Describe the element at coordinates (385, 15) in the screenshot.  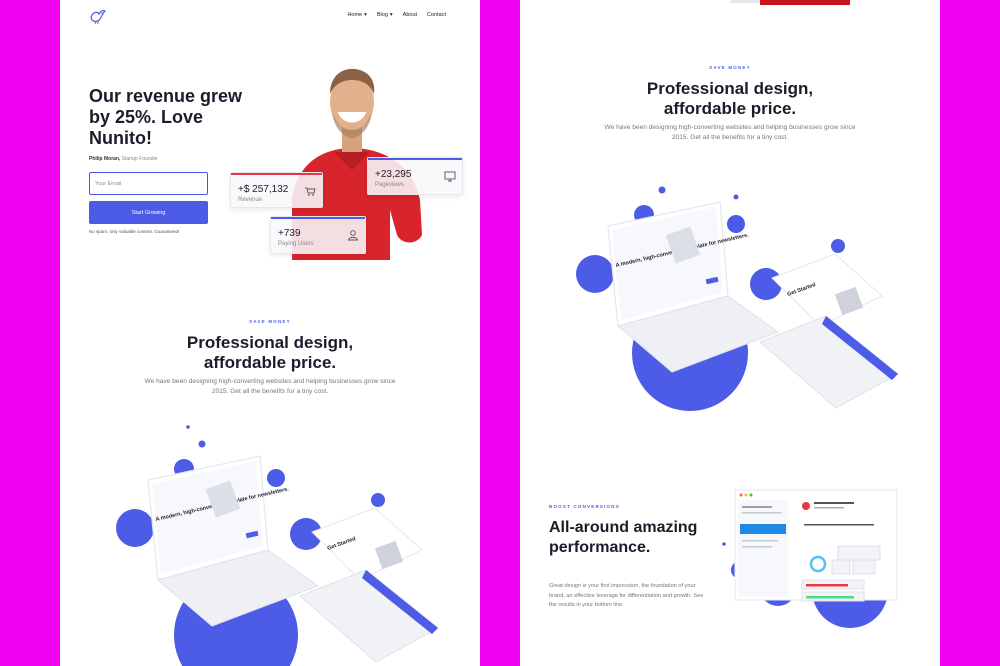
I see `nav-item-blog: Blog ▾` at that location.